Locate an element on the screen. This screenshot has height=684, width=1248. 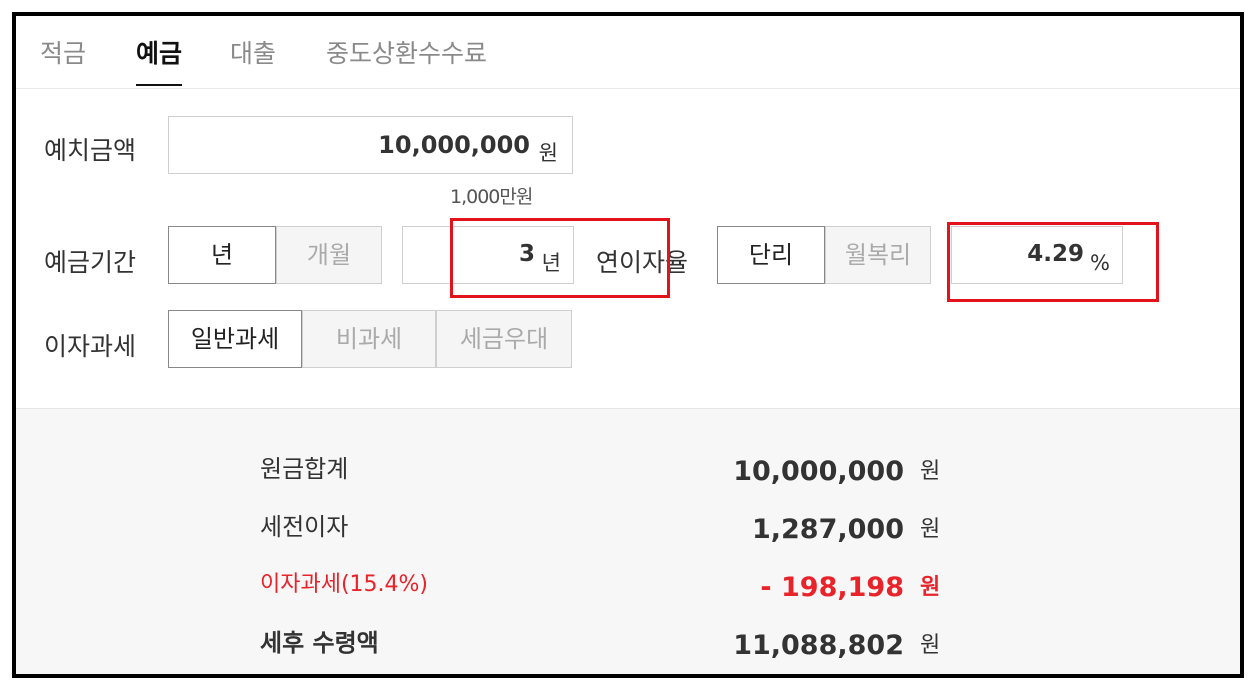
result-label-after-tax: 세후 수령액 is located at coordinates (319, 643).